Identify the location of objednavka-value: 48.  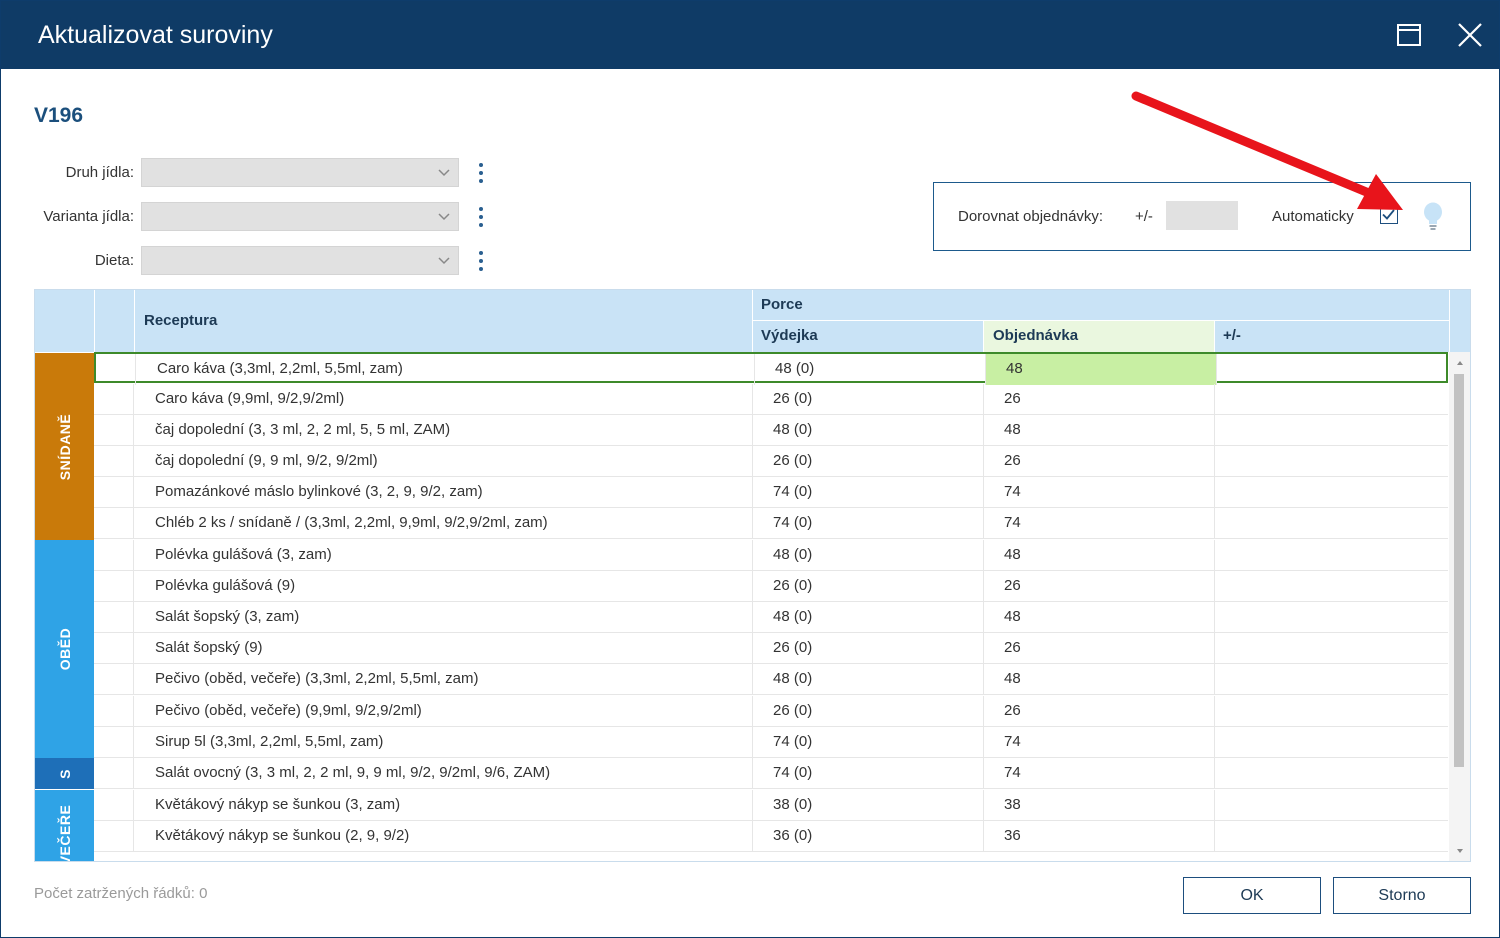
(1012, 429).